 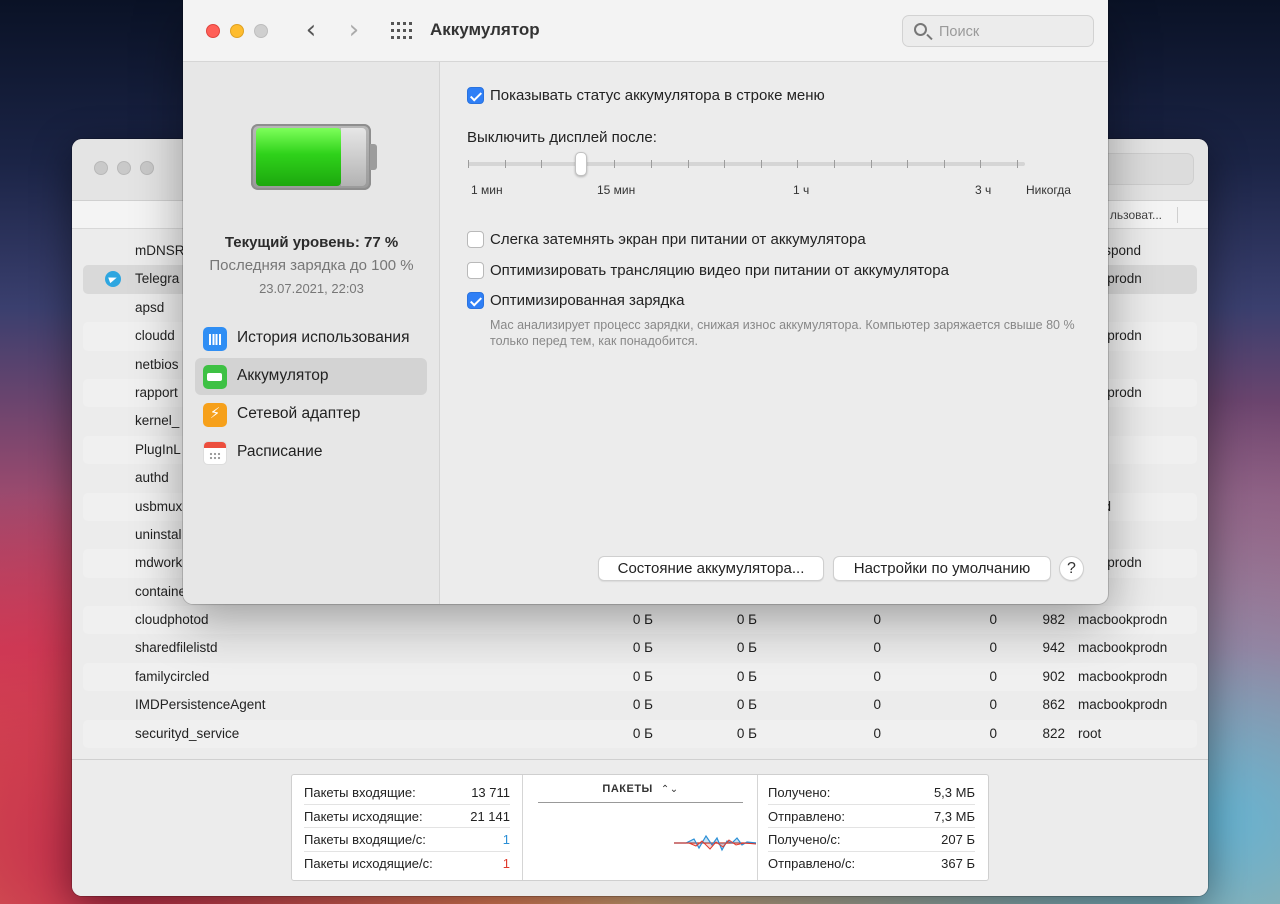 I want to click on stat-label: Пакеты входящие/с:, so click(x=365, y=840).